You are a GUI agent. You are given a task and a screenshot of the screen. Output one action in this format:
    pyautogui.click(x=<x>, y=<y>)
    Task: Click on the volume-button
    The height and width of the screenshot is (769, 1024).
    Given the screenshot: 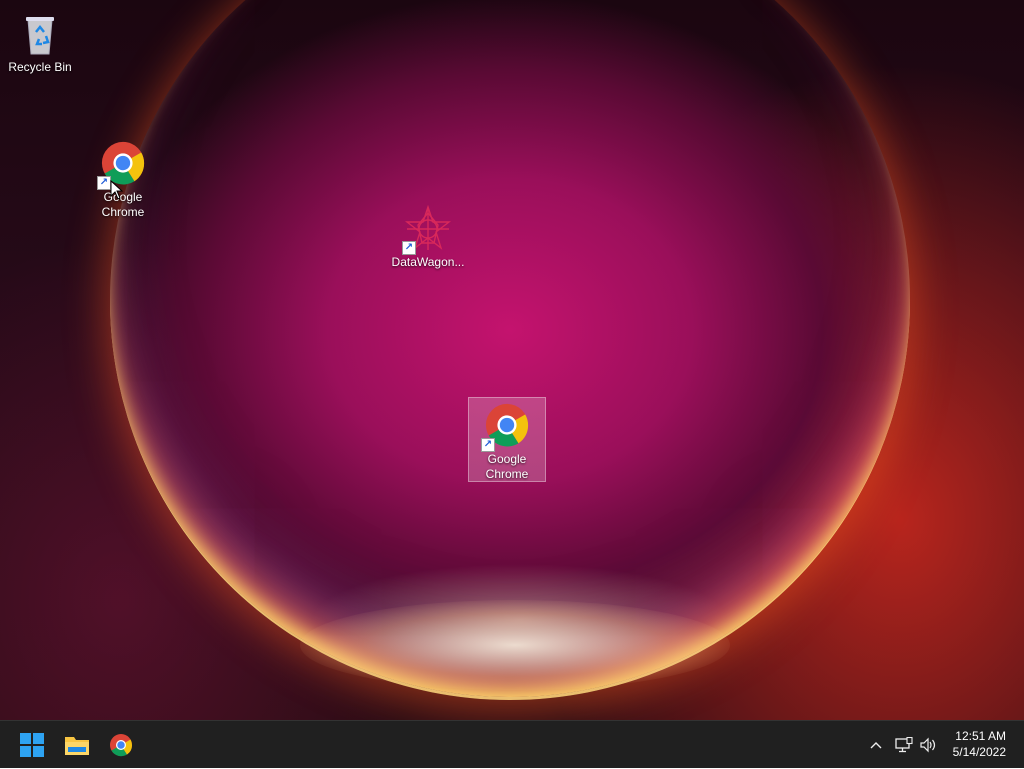 What is the action you would take?
    pyautogui.click(x=929, y=745)
    